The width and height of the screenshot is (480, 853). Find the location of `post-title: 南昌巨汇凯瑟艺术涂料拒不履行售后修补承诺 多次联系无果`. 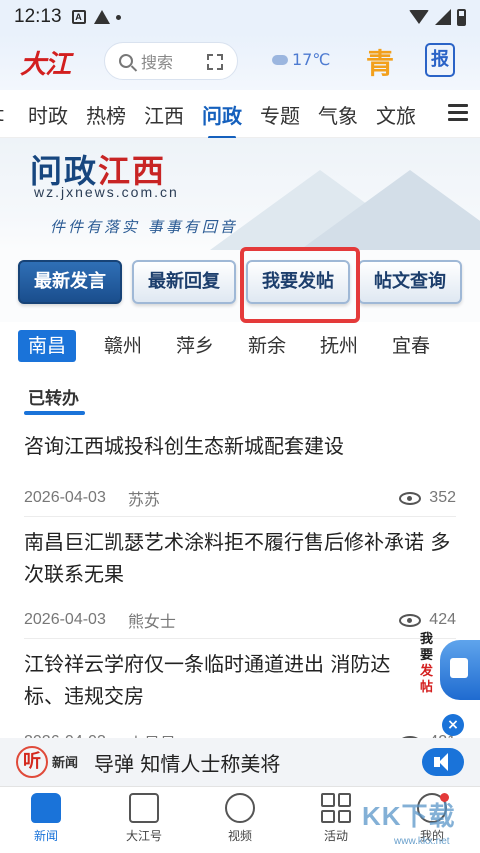

post-title: 南昌巨汇凯瑟艺术涂料拒不履行售后修补承诺 多次联系无果 is located at coordinates (244, 558).